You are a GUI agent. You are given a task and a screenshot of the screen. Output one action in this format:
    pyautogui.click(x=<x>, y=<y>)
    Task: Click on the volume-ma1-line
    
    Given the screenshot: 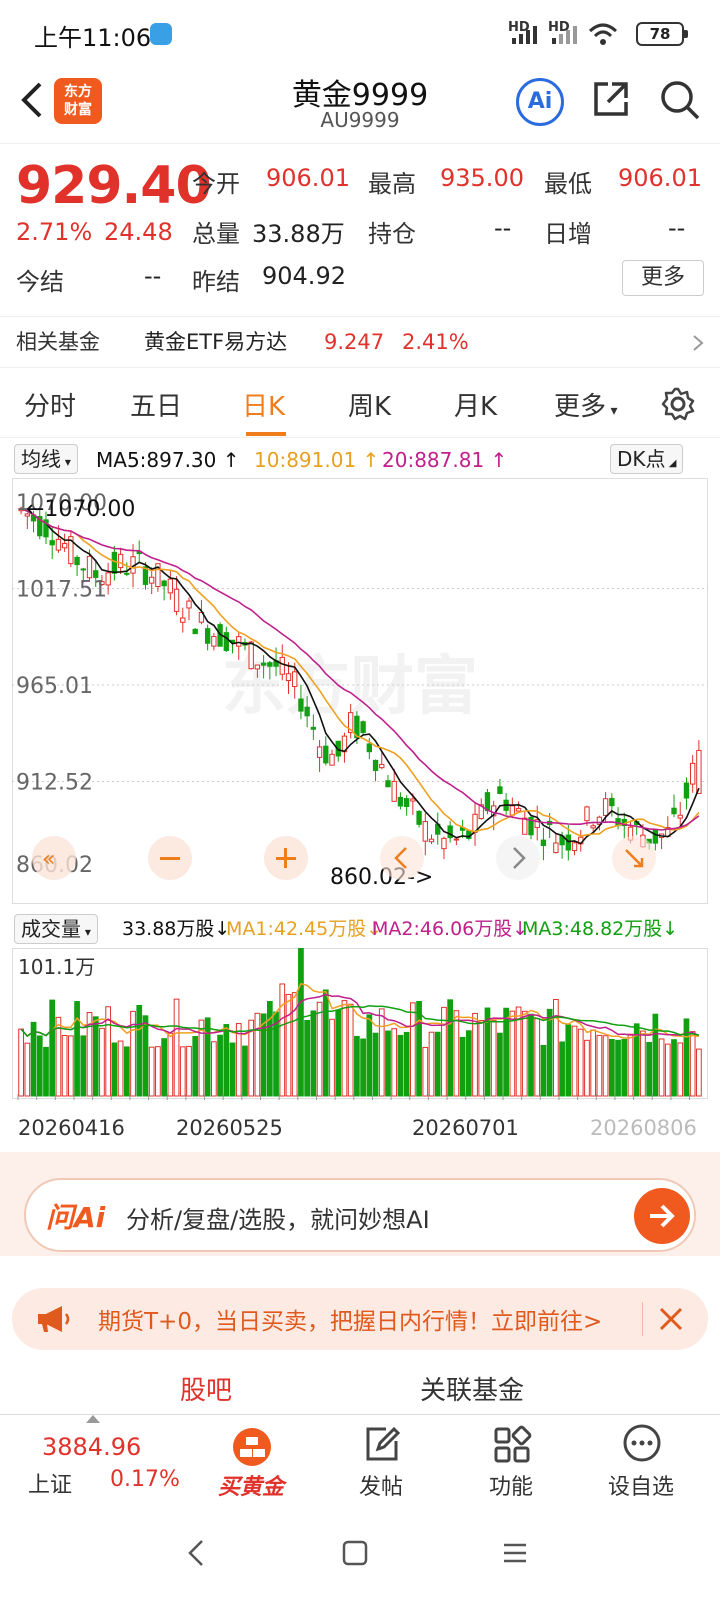 What is the action you would take?
    pyautogui.click(x=360, y=1010)
    